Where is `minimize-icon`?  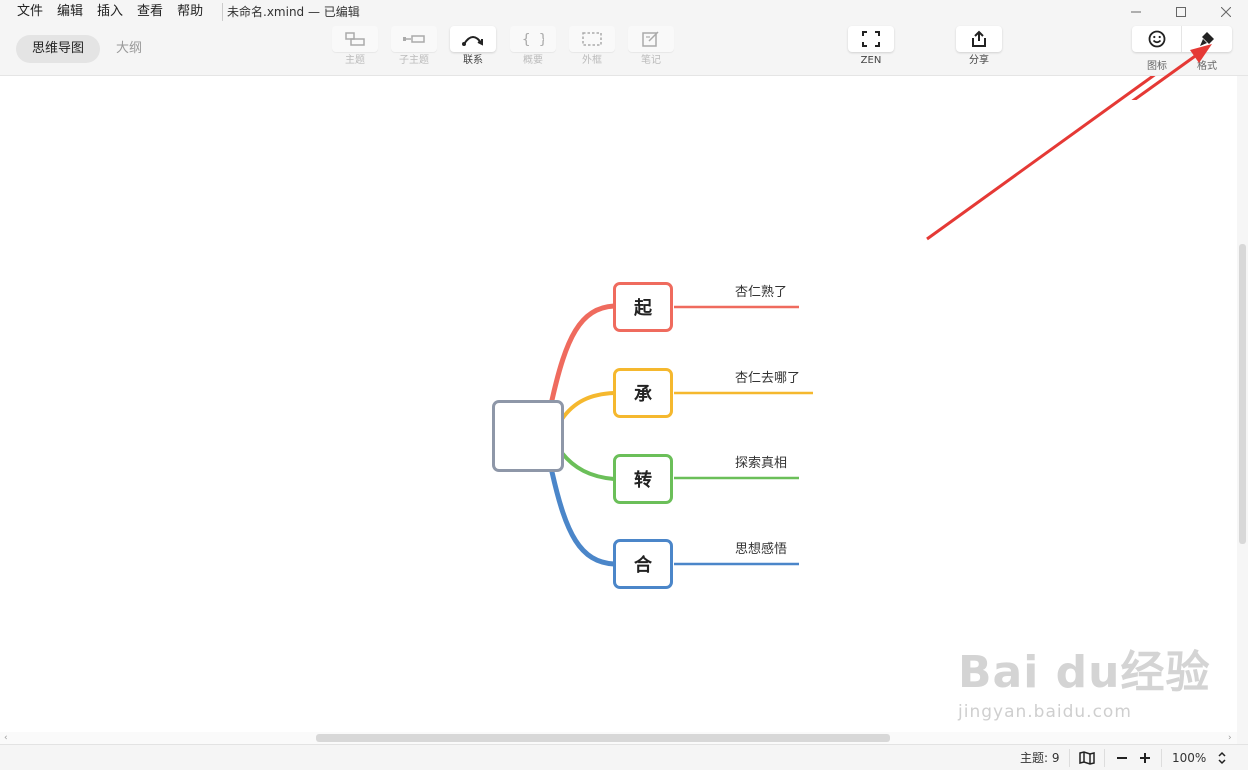
minimize-icon is located at coordinates (1135, 12).